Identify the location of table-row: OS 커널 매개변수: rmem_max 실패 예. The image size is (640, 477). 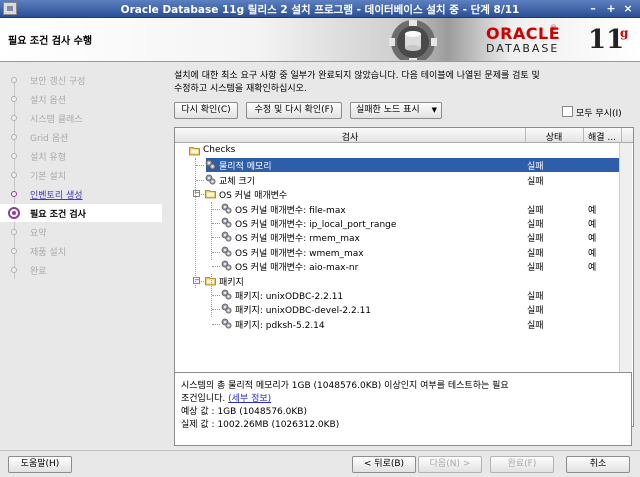
(404, 237).